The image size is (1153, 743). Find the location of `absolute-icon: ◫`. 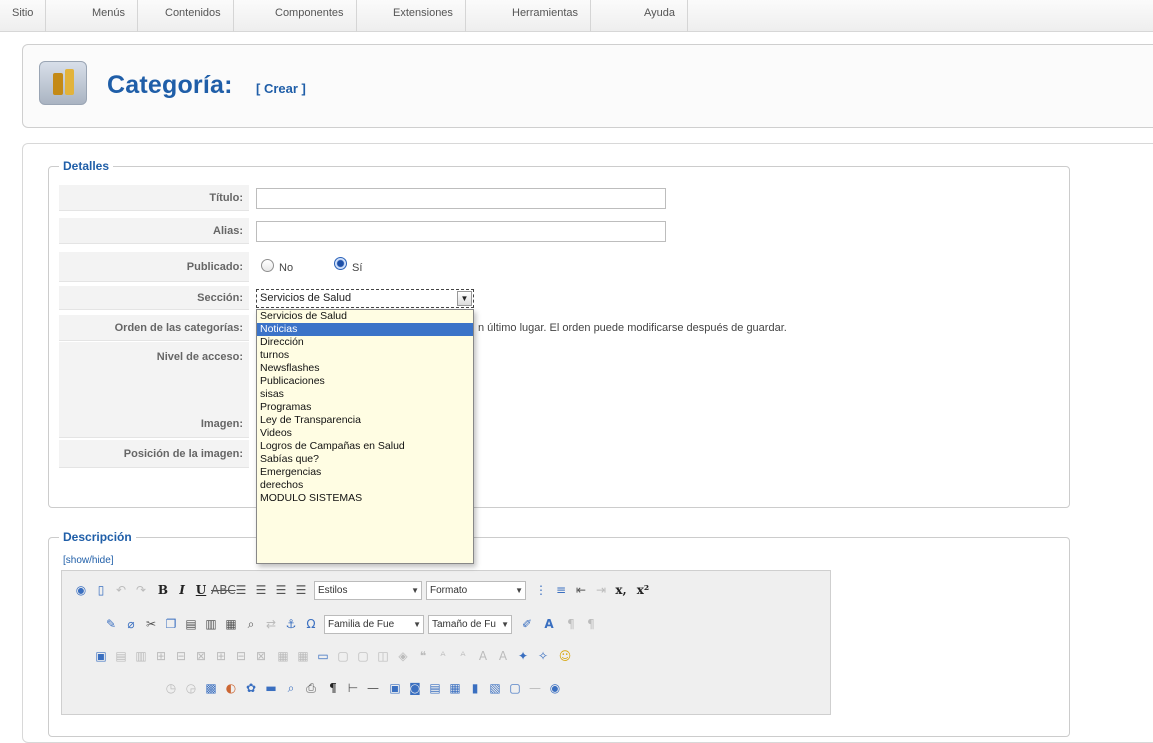

absolute-icon: ◫ is located at coordinates (383, 656).